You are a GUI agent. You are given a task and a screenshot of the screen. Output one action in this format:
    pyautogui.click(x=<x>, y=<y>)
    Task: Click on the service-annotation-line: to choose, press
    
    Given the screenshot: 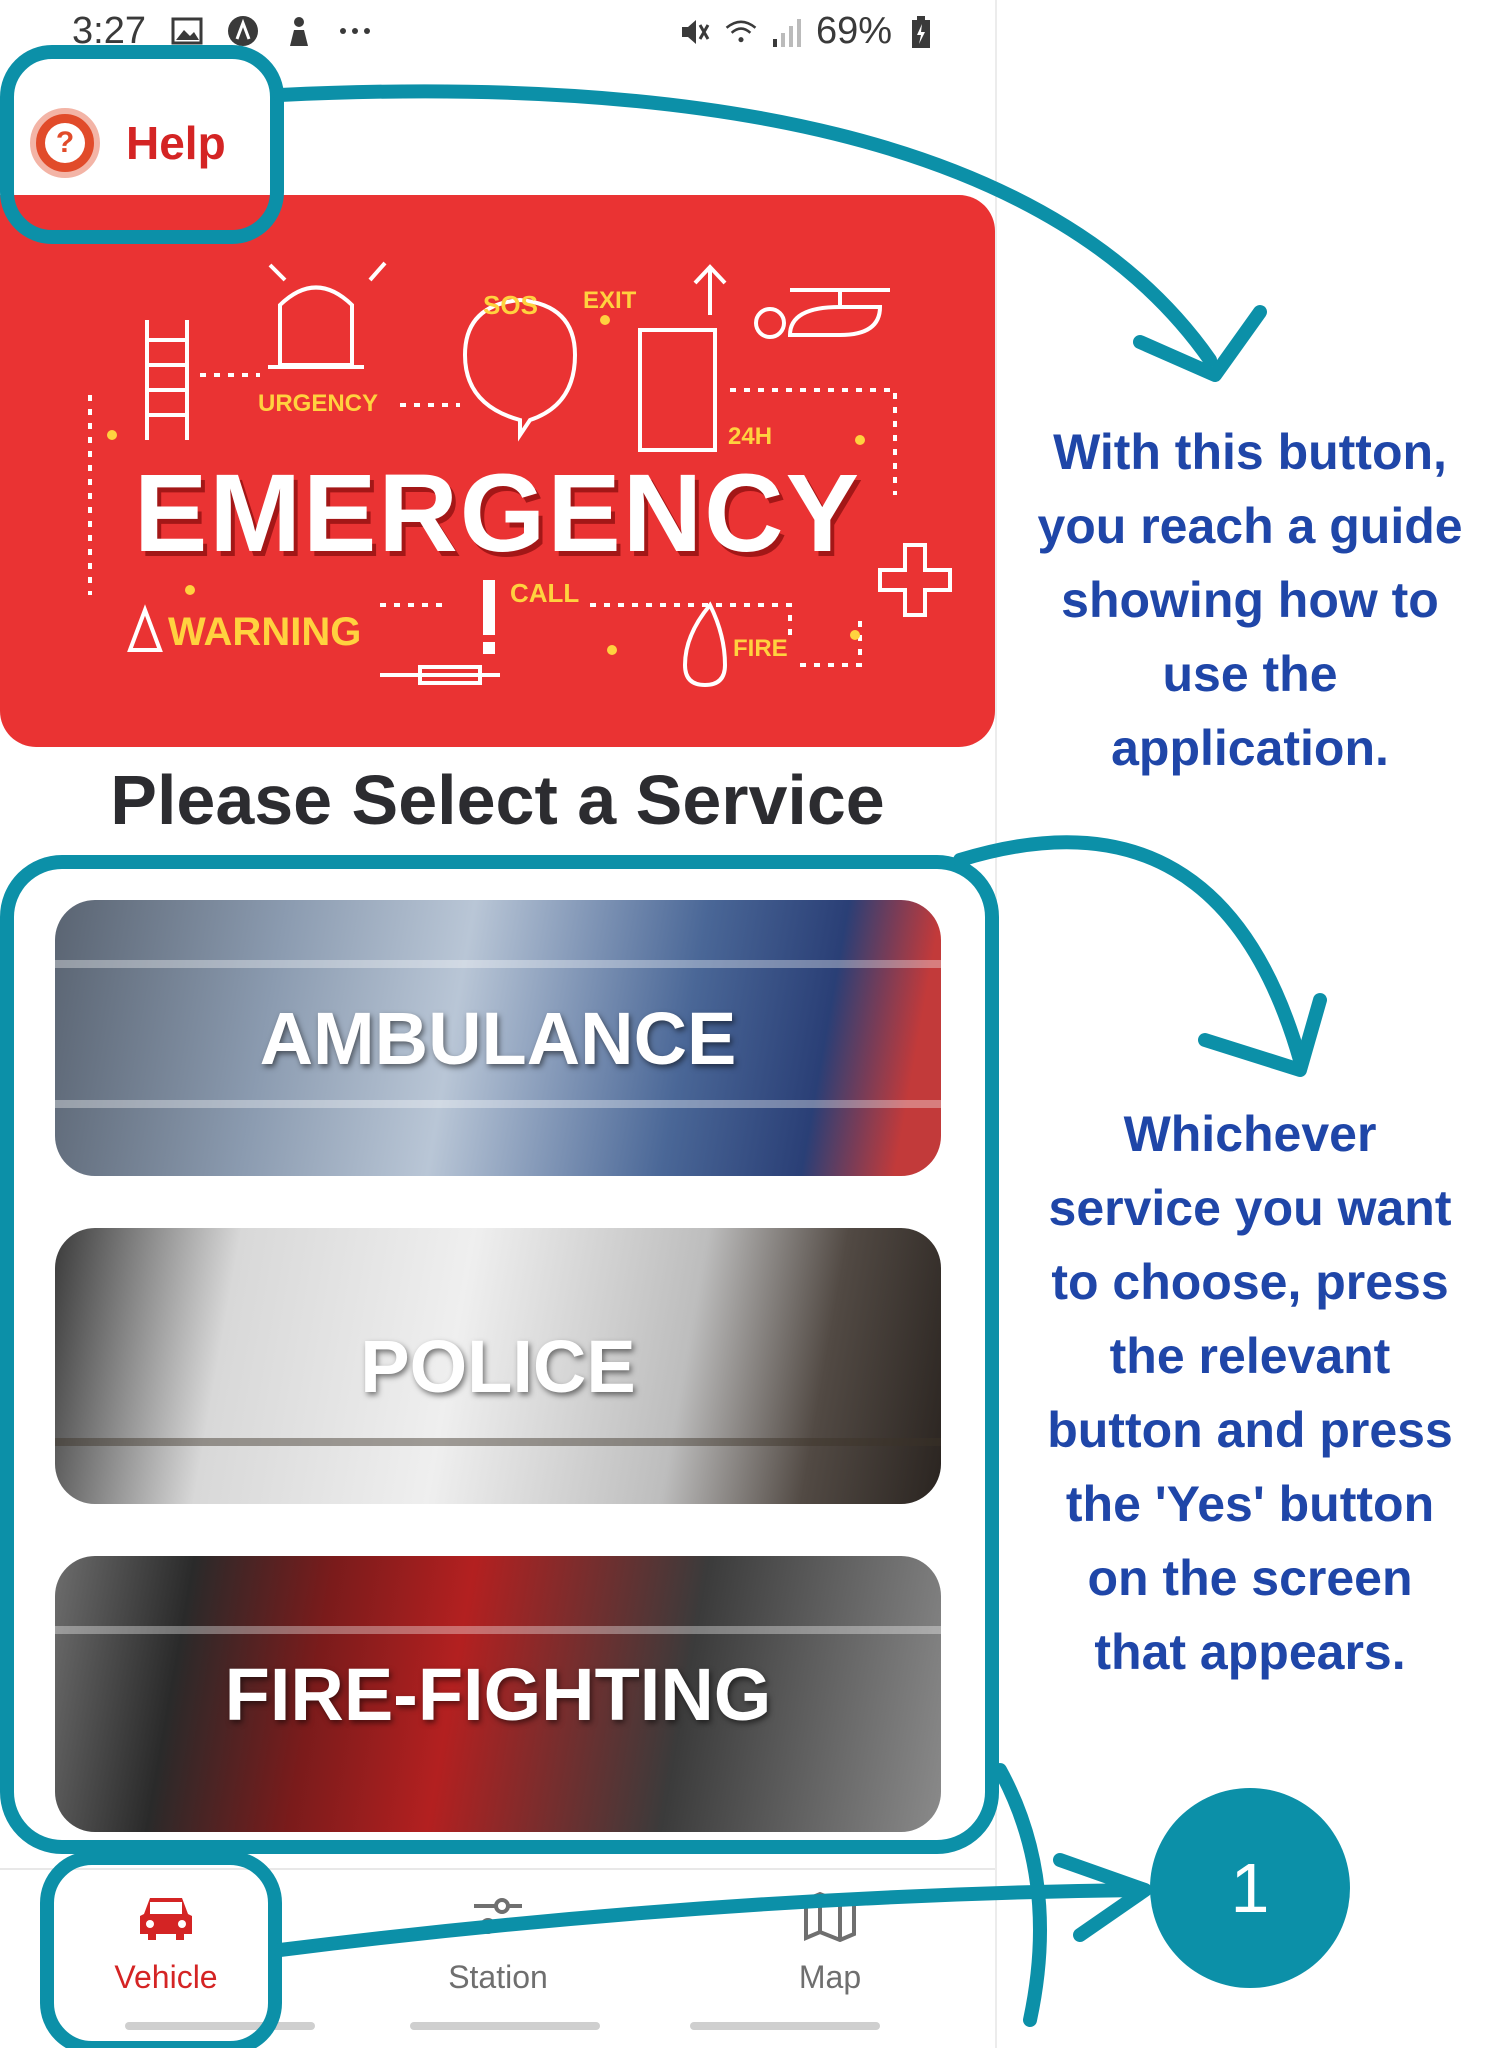 What is the action you would take?
    pyautogui.click(x=1250, y=1282)
    